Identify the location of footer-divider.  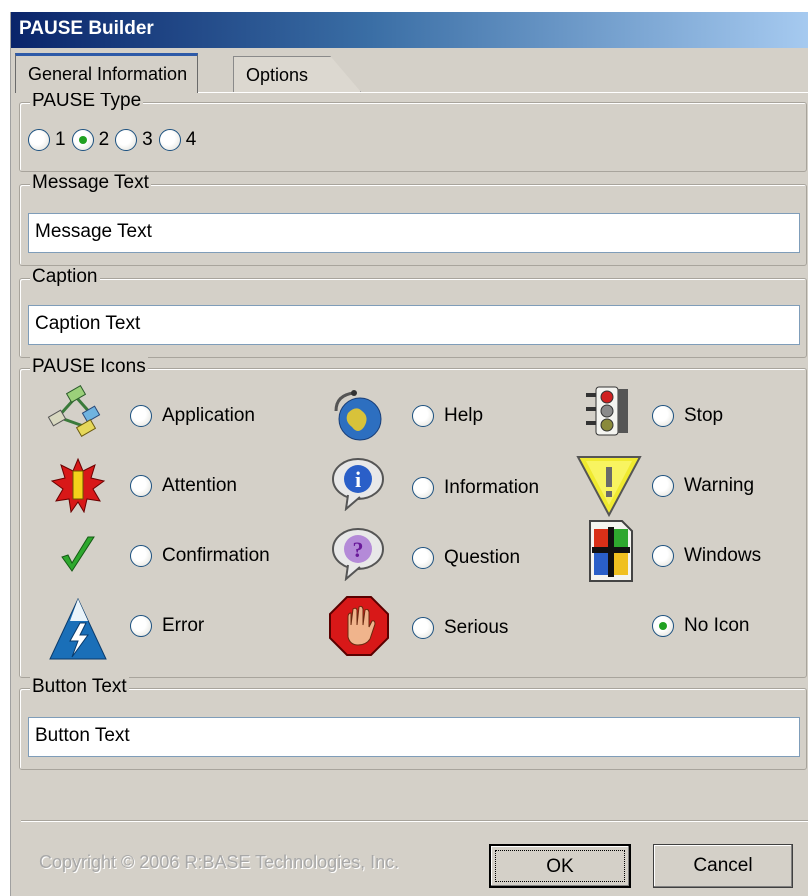
(414, 821).